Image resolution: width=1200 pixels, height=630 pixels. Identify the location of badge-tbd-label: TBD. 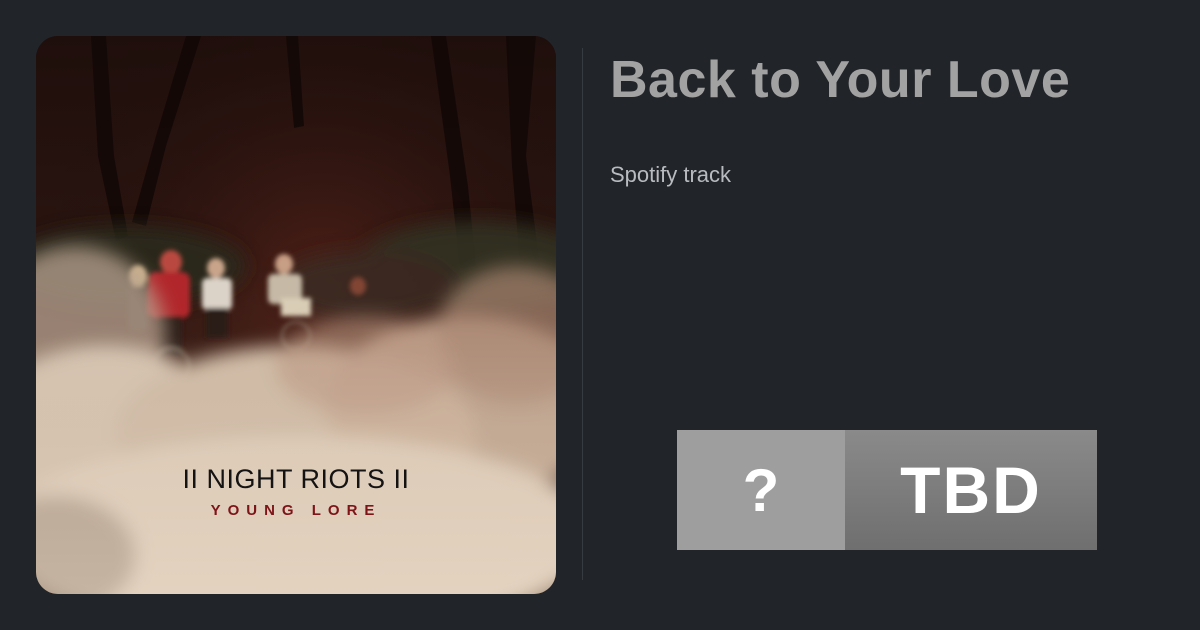
(971, 490).